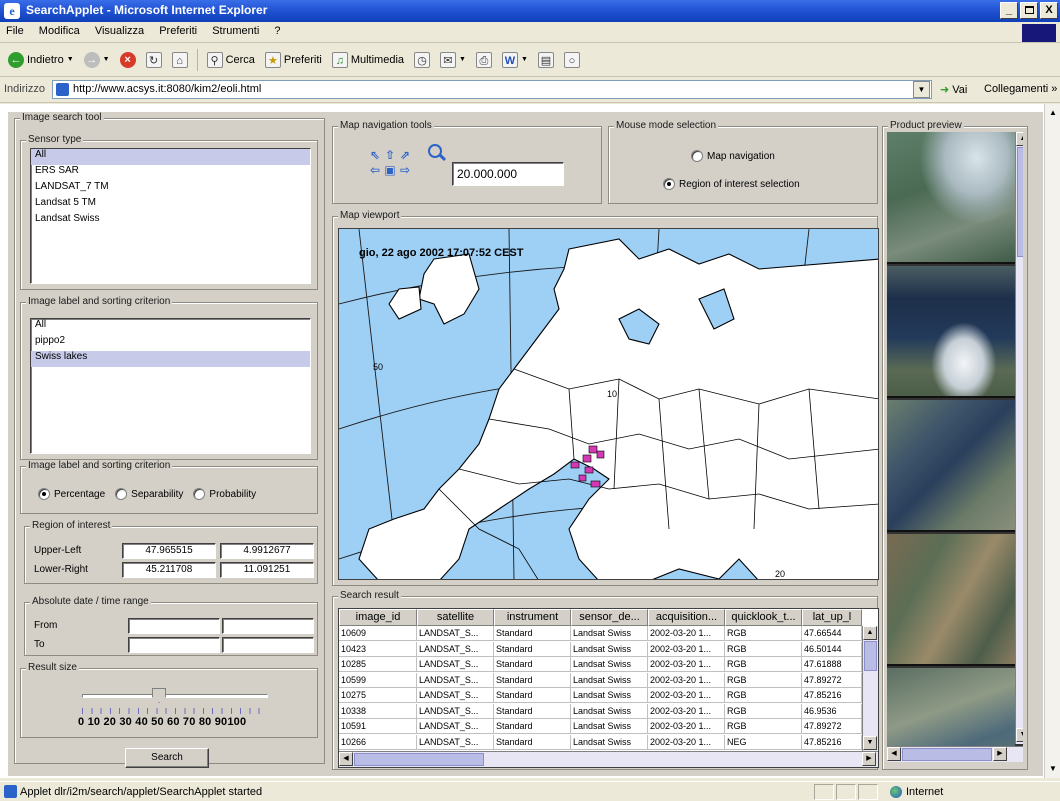 This screenshot has width=1060, height=801. Describe the element at coordinates (235, 31) in the screenshot. I see `menu-strumenti: Strumenti` at that location.